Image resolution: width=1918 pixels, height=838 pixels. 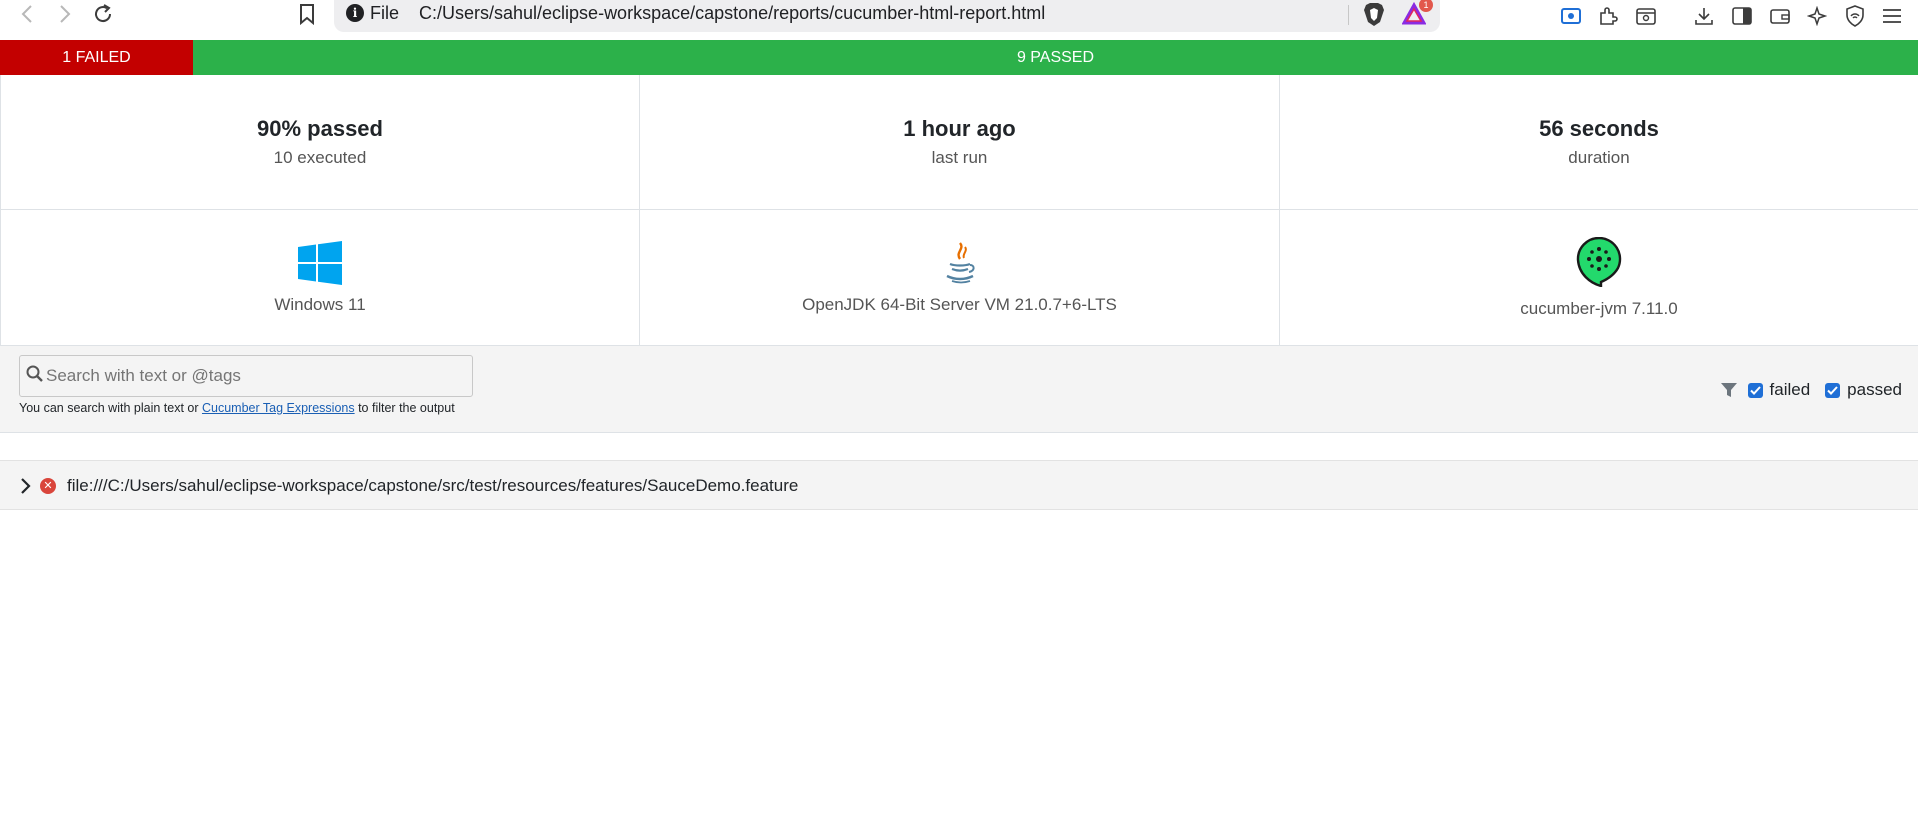 What do you see at coordinates (320, 128) in the screenshot?
I see `passed-percentage: 90% passed` at bounding box center [320, 128].